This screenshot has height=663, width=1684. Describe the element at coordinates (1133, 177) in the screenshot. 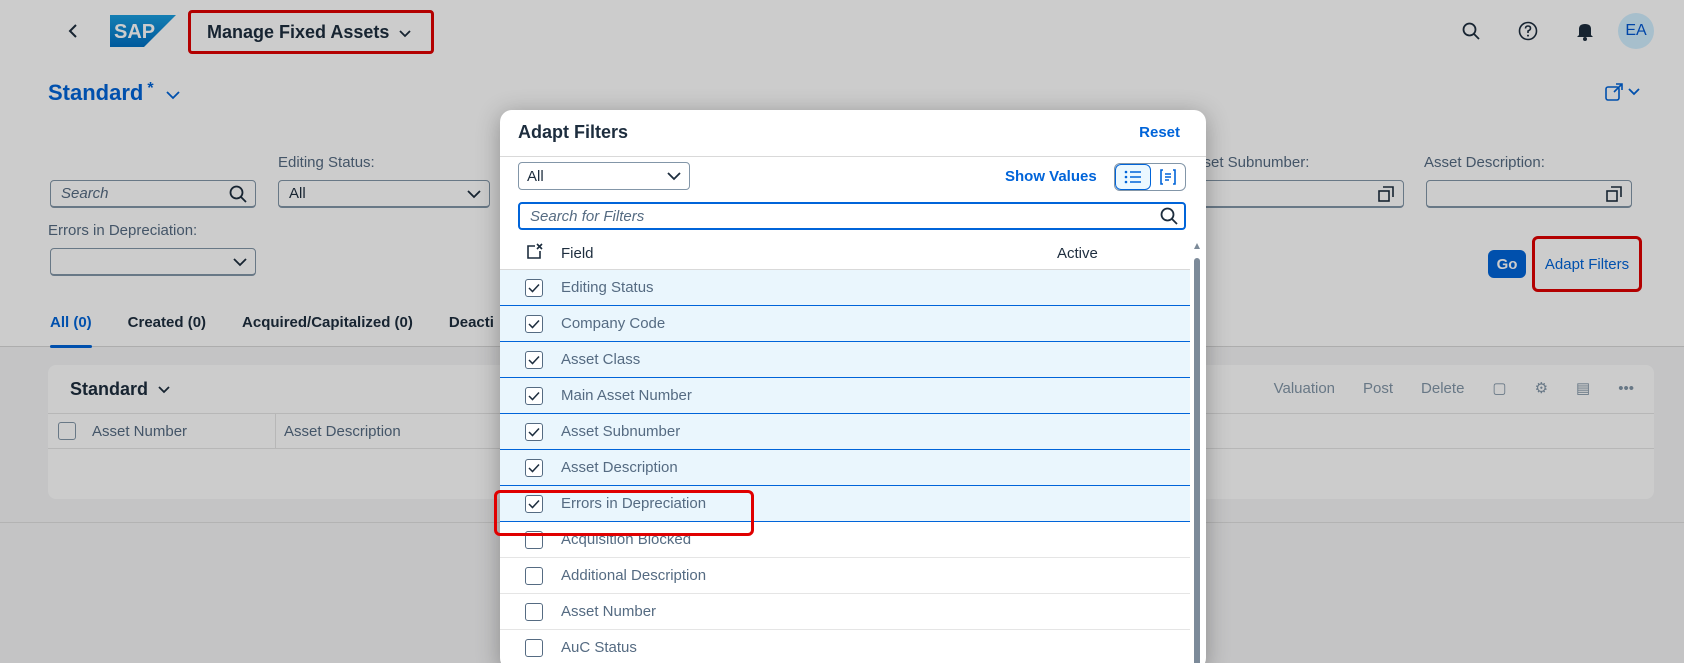

I see `list-view-icon` at that location.